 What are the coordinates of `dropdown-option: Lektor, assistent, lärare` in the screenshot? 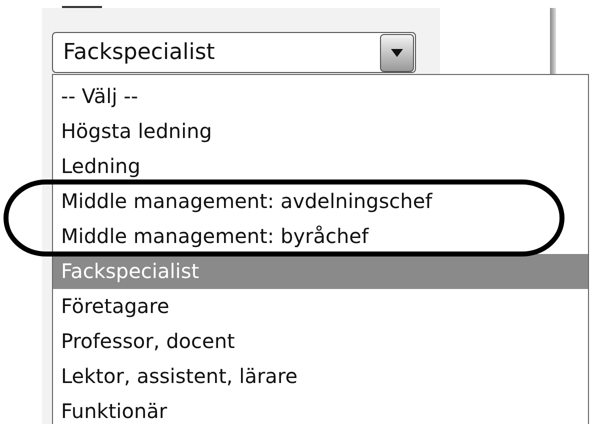 It's located at (320, 376).